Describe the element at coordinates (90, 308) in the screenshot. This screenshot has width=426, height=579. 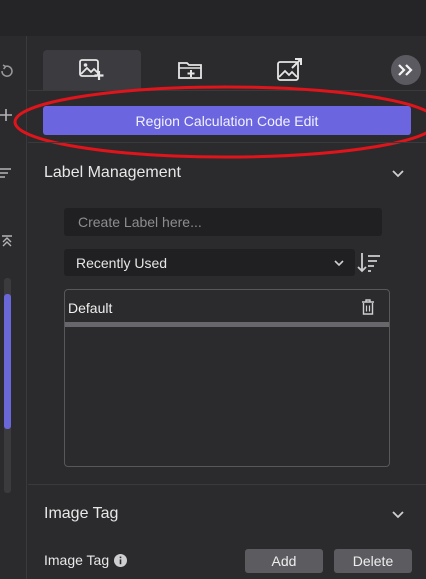
I see `label-name: Default` at that location.